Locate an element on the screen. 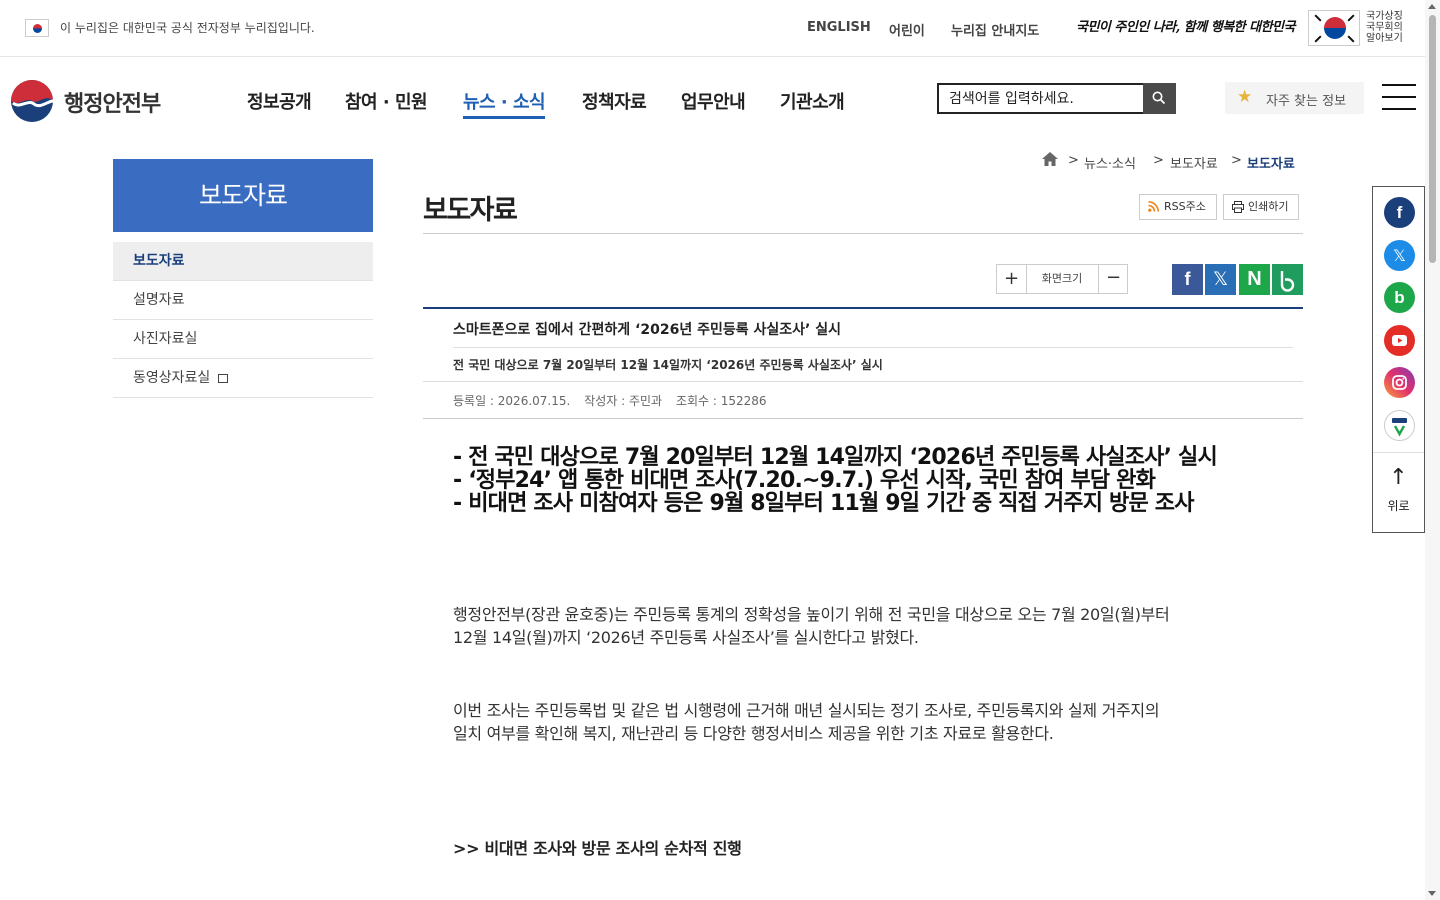 The width and height of the screenshot is (1440, 900). lnb-item-photo: 사진자료실 is located at coordinates (243, 339).